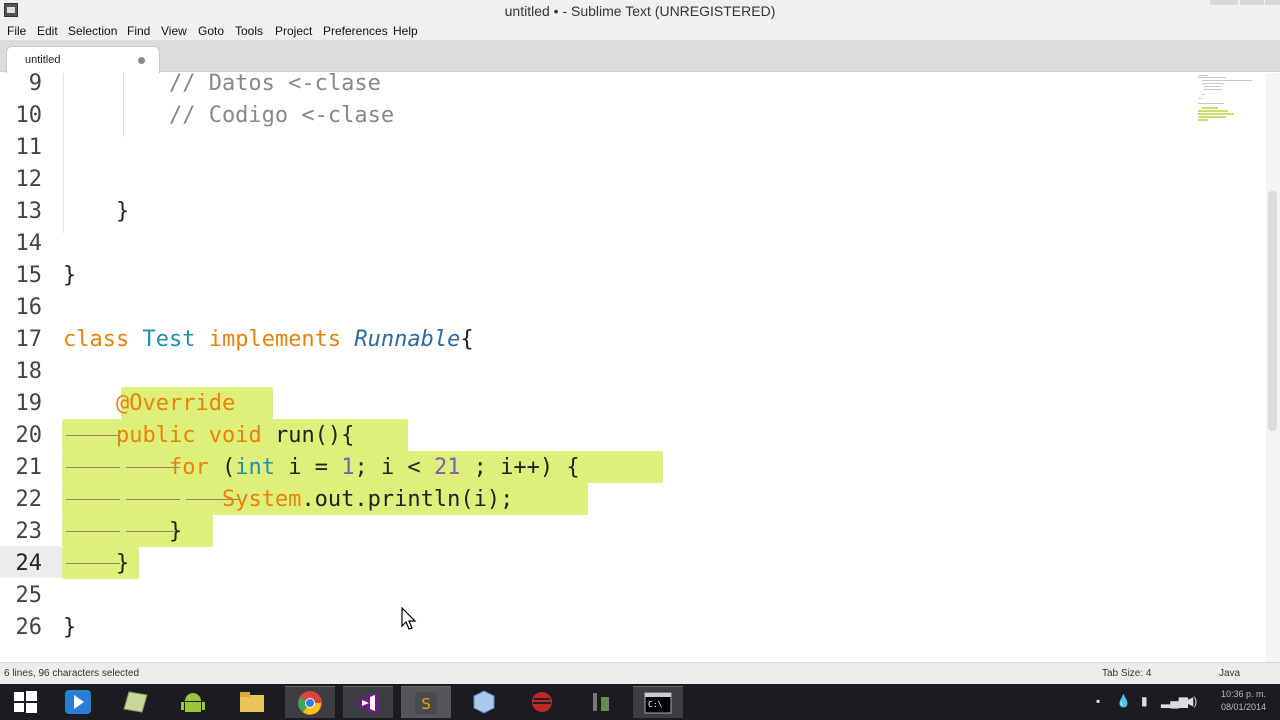  What do you see at coordinates (1238, 701) in the screenshot?
I see `system-clock: 10:36 p. m. 08/01/2014` at bounding box center [1238, 701].